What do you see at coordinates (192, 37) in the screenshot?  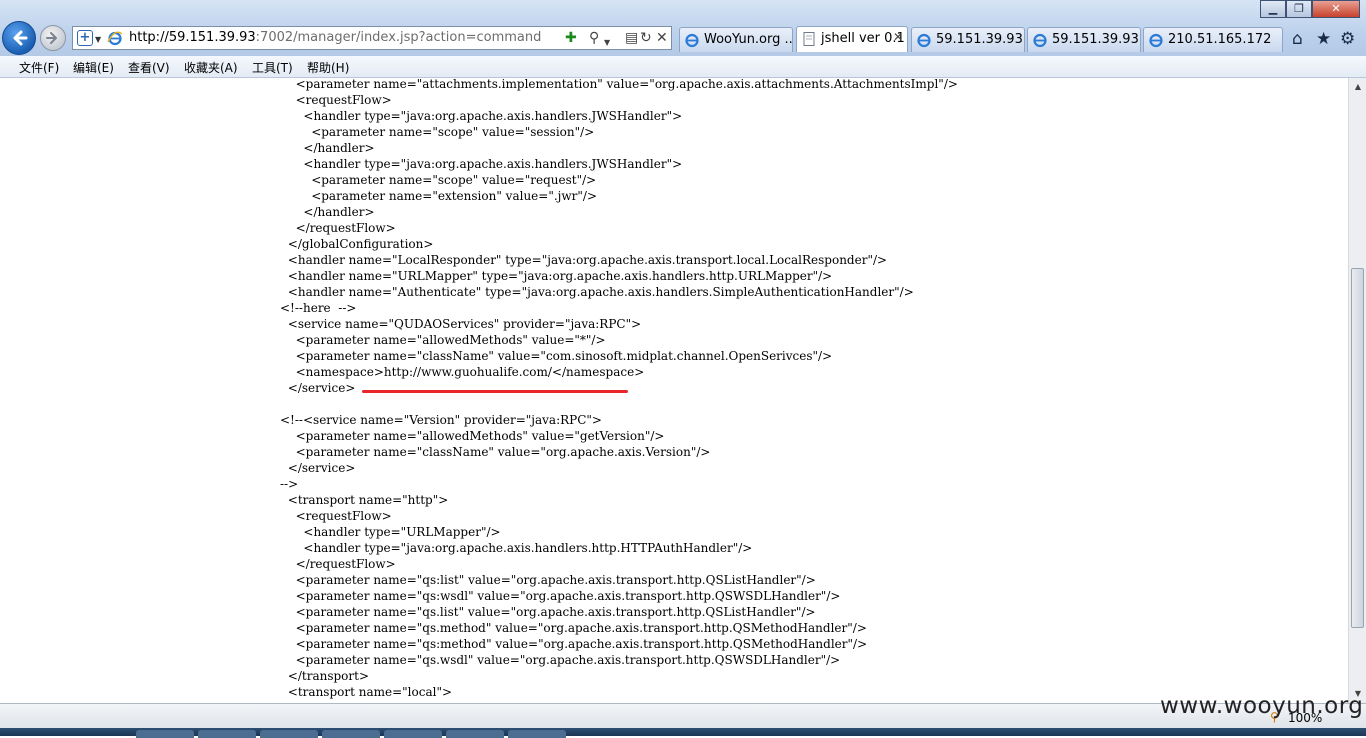 I see `url-host: http://59.151.39.93` at bounding box center [192, 37].